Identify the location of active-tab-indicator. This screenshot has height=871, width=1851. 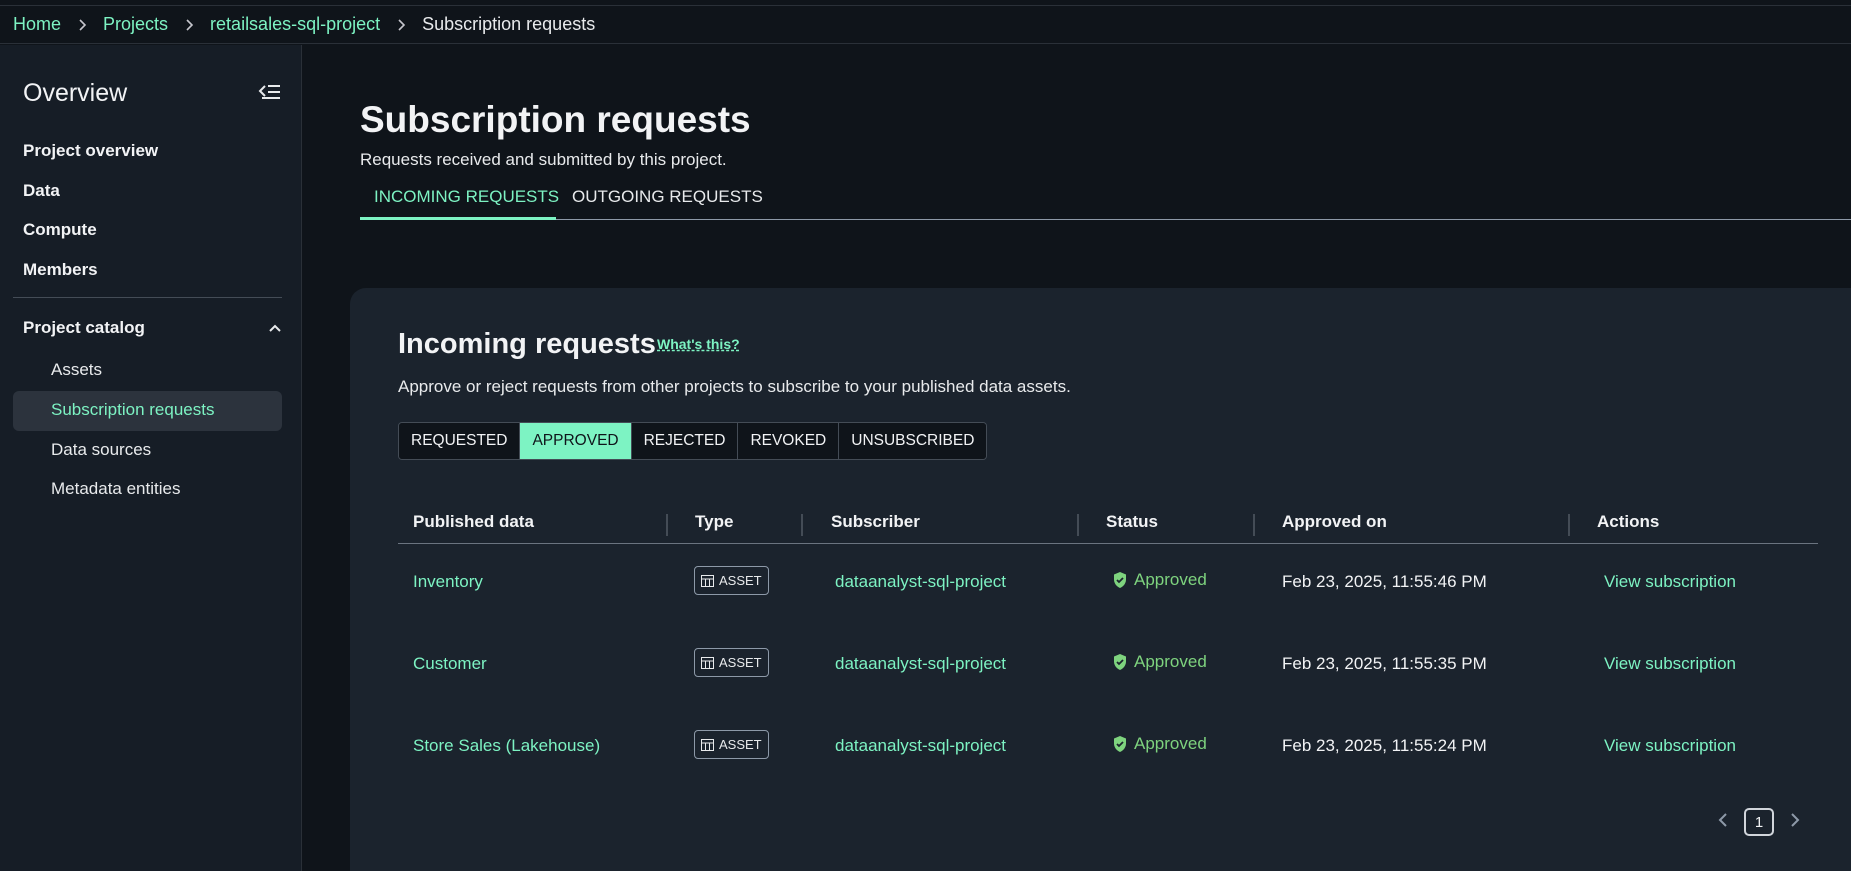
(458, 218).